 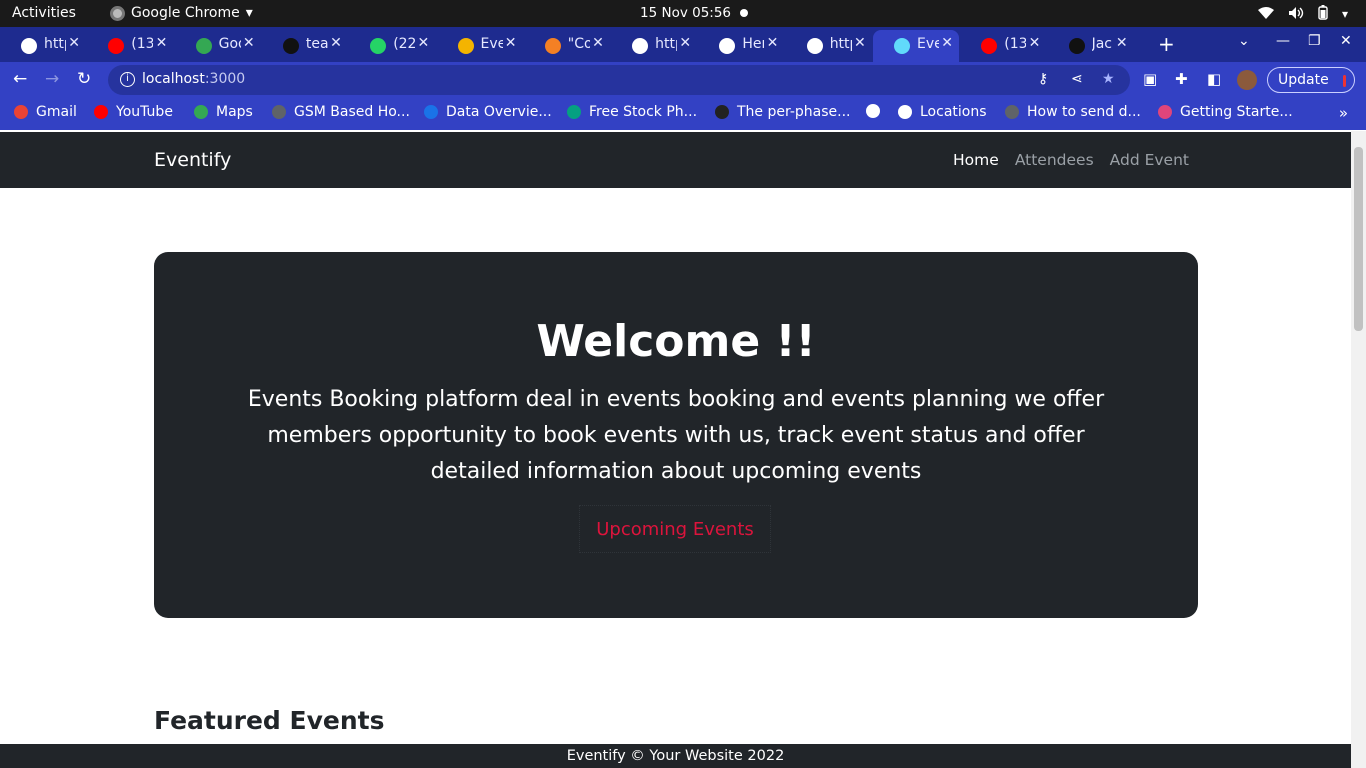 What do you see at coordinates (675, 529) in the screenshot?
I see `upcoming-events-button: Upcoming Events` at bounding box center [675, 529].